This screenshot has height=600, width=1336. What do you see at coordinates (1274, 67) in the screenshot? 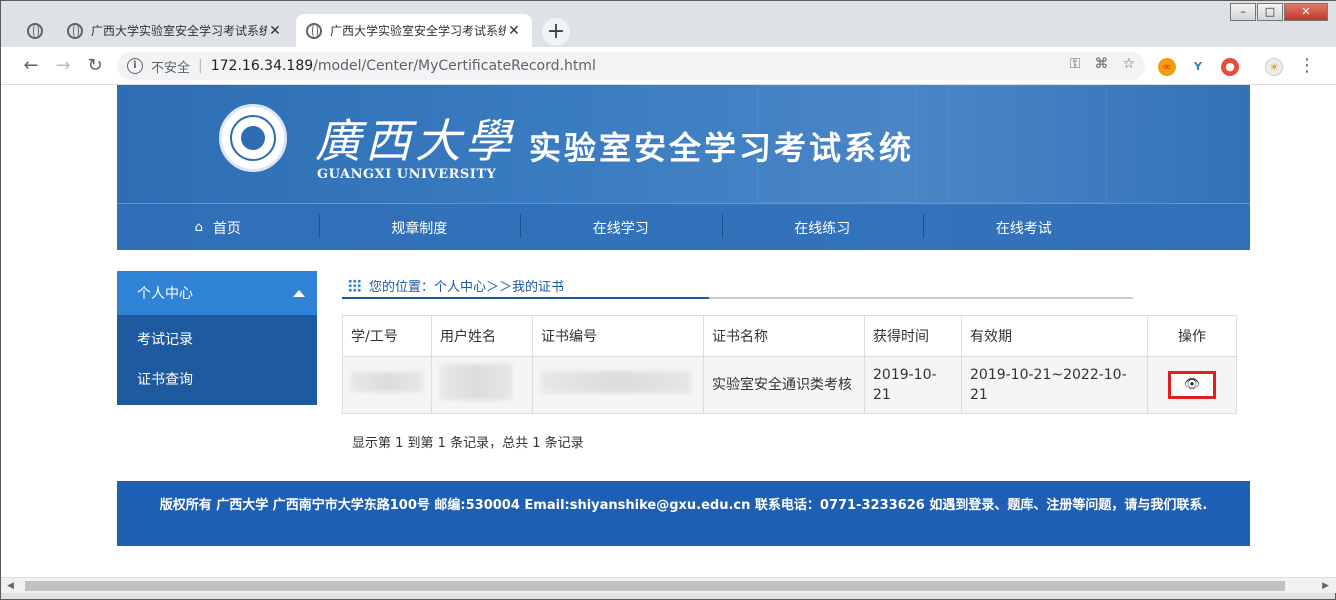
I see `profile-avatar: ☀` at bounding box center [1274, 67].